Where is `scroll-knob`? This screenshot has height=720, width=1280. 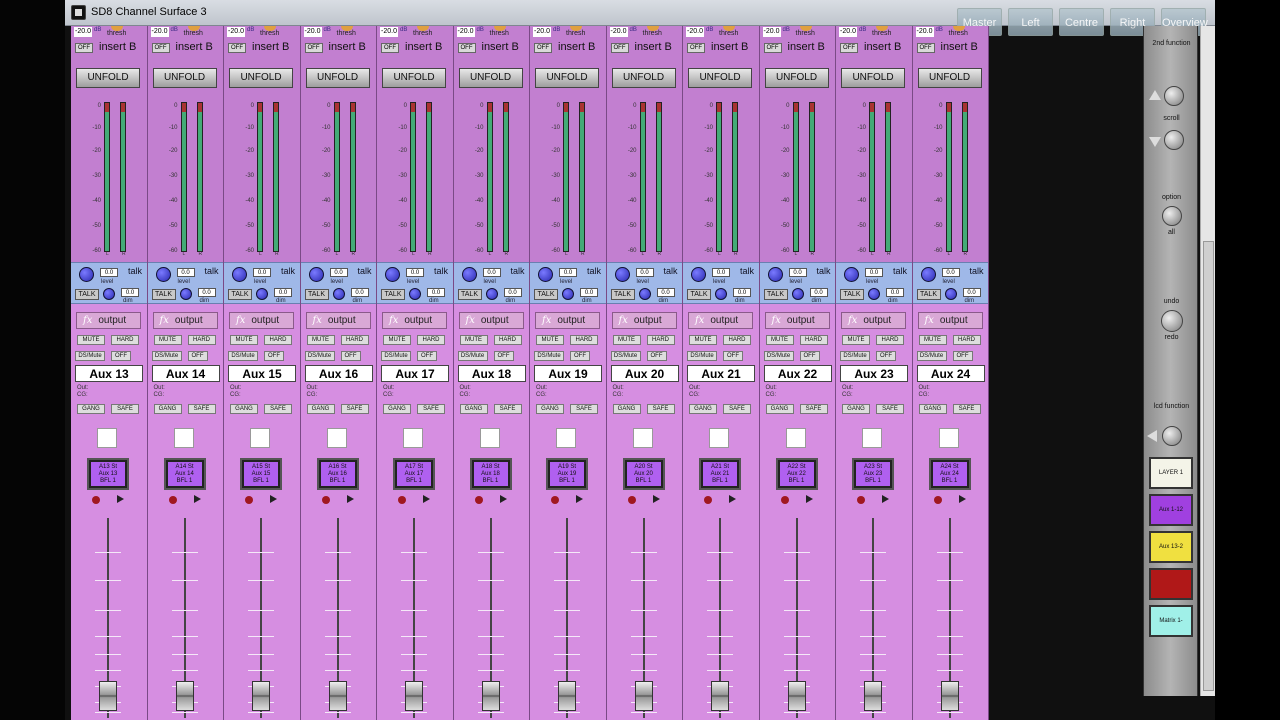
scroll-knob is located at coordinates (1174, 96).